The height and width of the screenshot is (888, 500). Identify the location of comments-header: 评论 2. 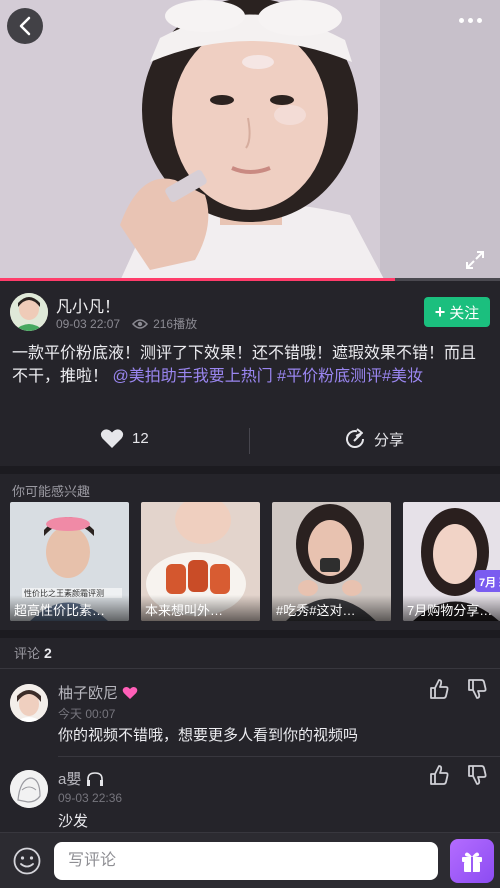
(33, 652).